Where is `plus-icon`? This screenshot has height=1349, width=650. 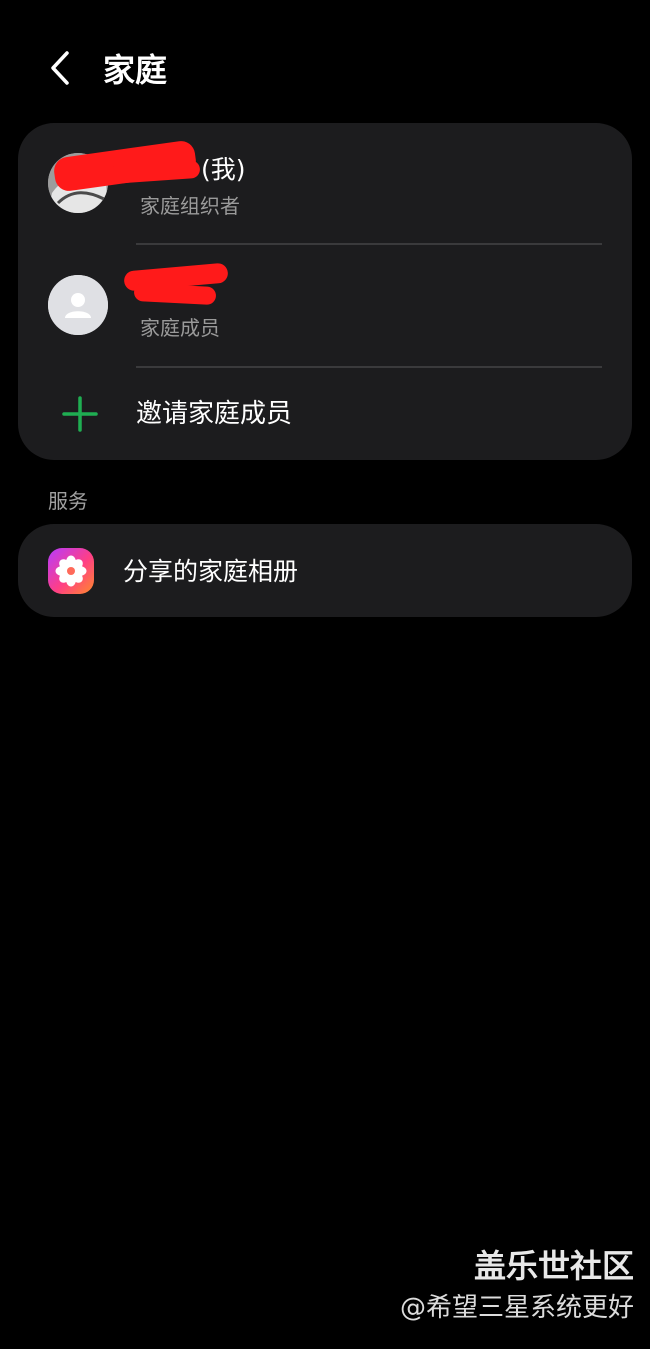
plus-icon is located at coordinates (80, 414).